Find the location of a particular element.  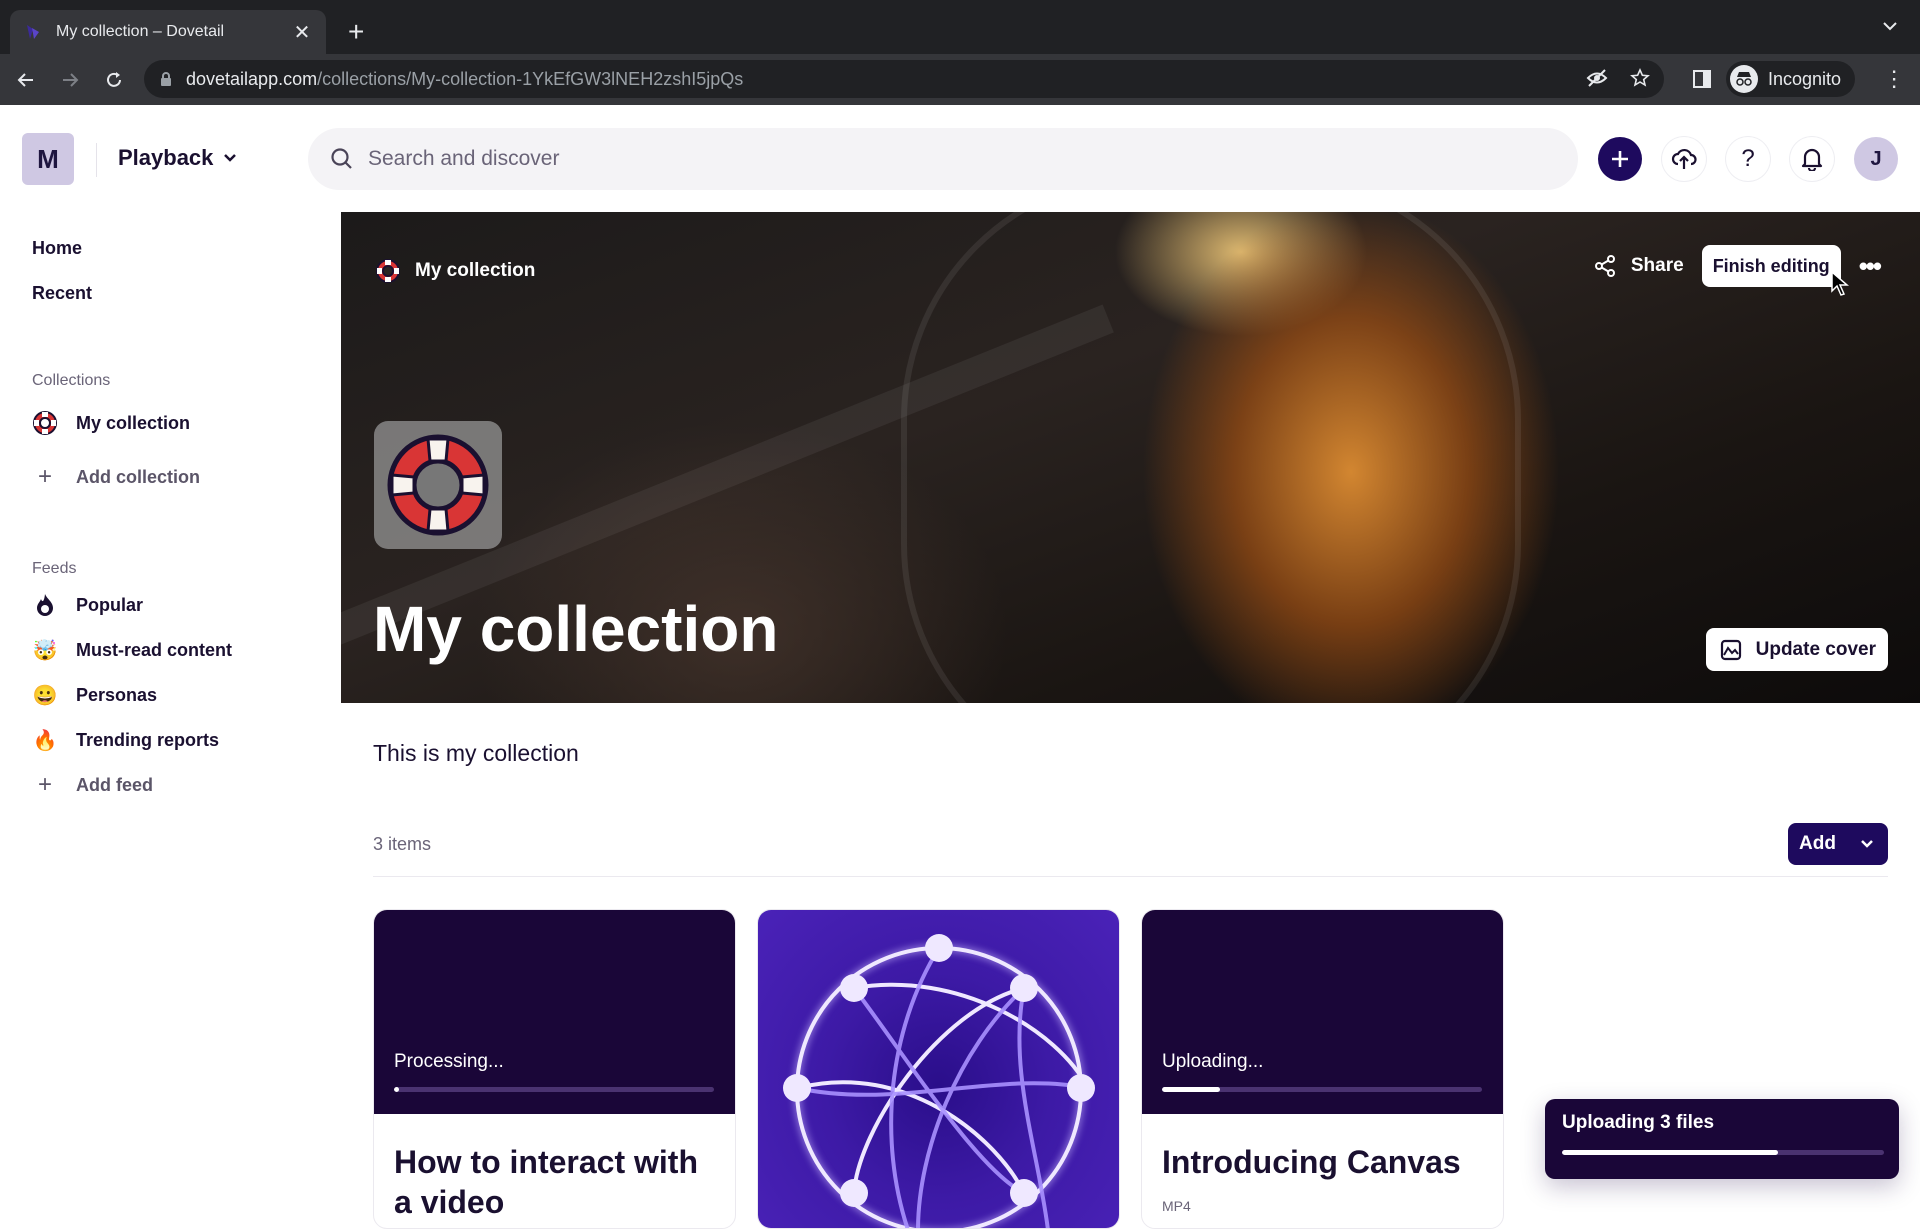

sidebar-item-trending-reports: 🔥 Trending reports is located at coordinates (125, 740).